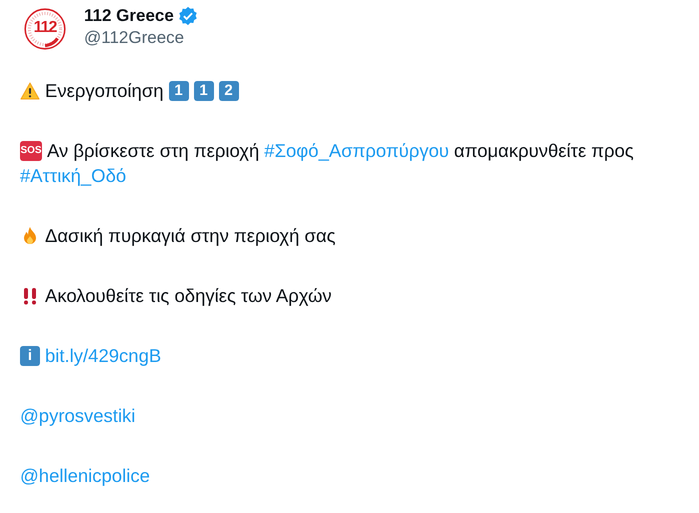 This screenshot has width=699, height=513. I want to click on tweet-link: bit.ly/429cngB, so click(103, 355).